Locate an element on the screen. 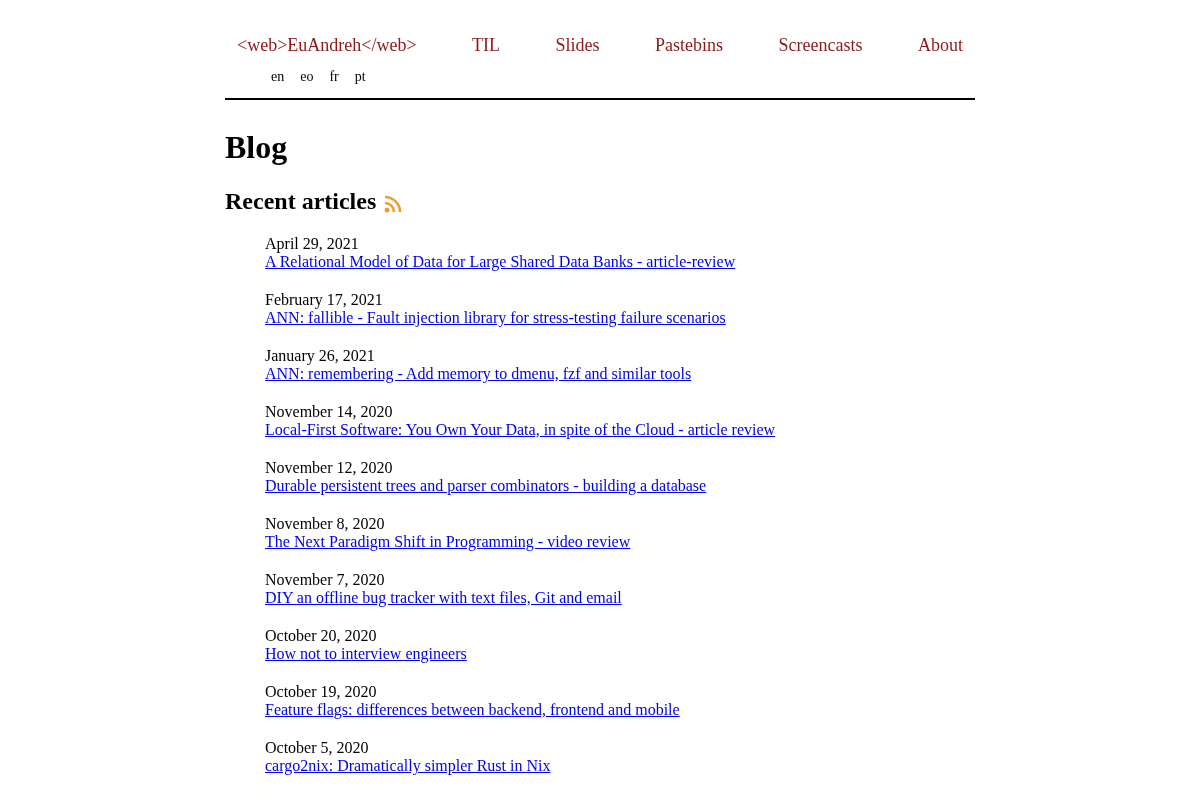 The image size is (1200, 800). article-date: November 14, 2020 is located at coordinates (329, 412).